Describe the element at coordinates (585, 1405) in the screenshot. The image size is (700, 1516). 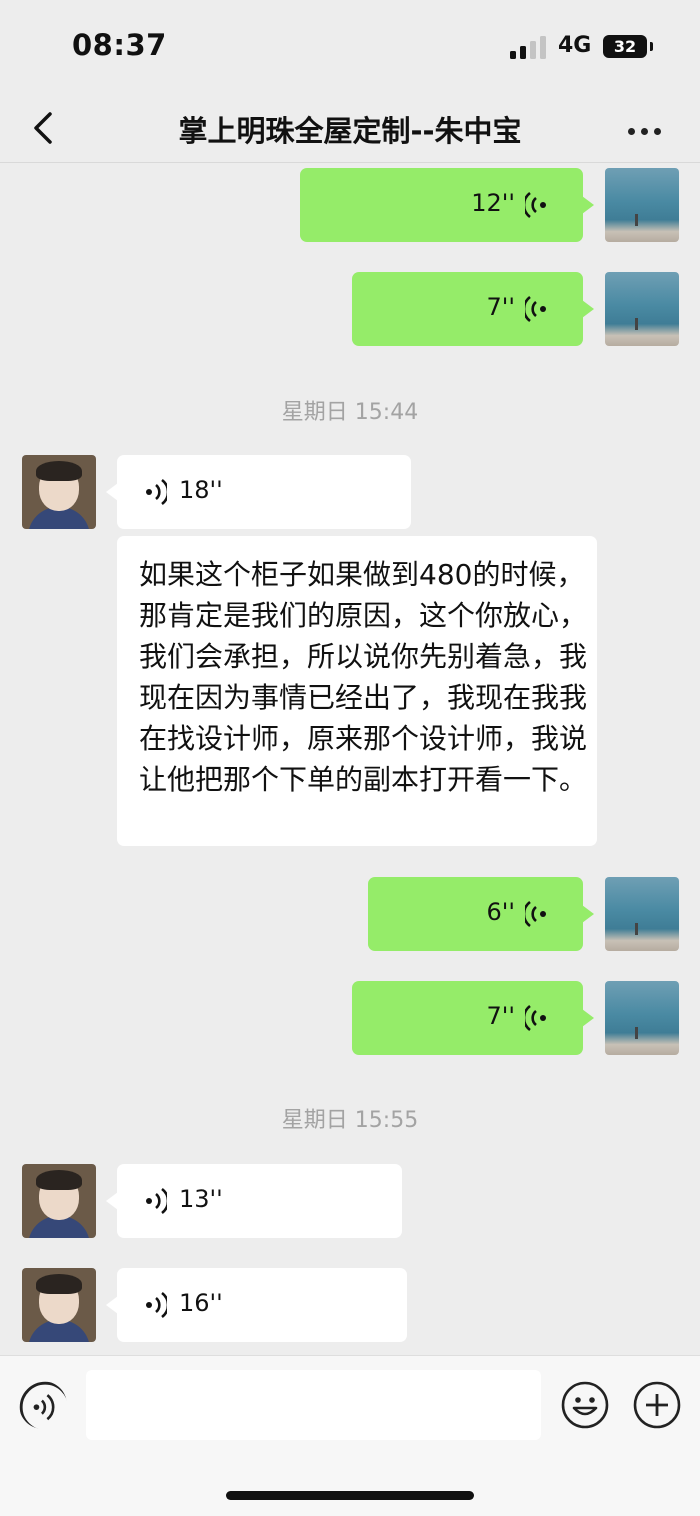
I see `emoji-icon` at that location.